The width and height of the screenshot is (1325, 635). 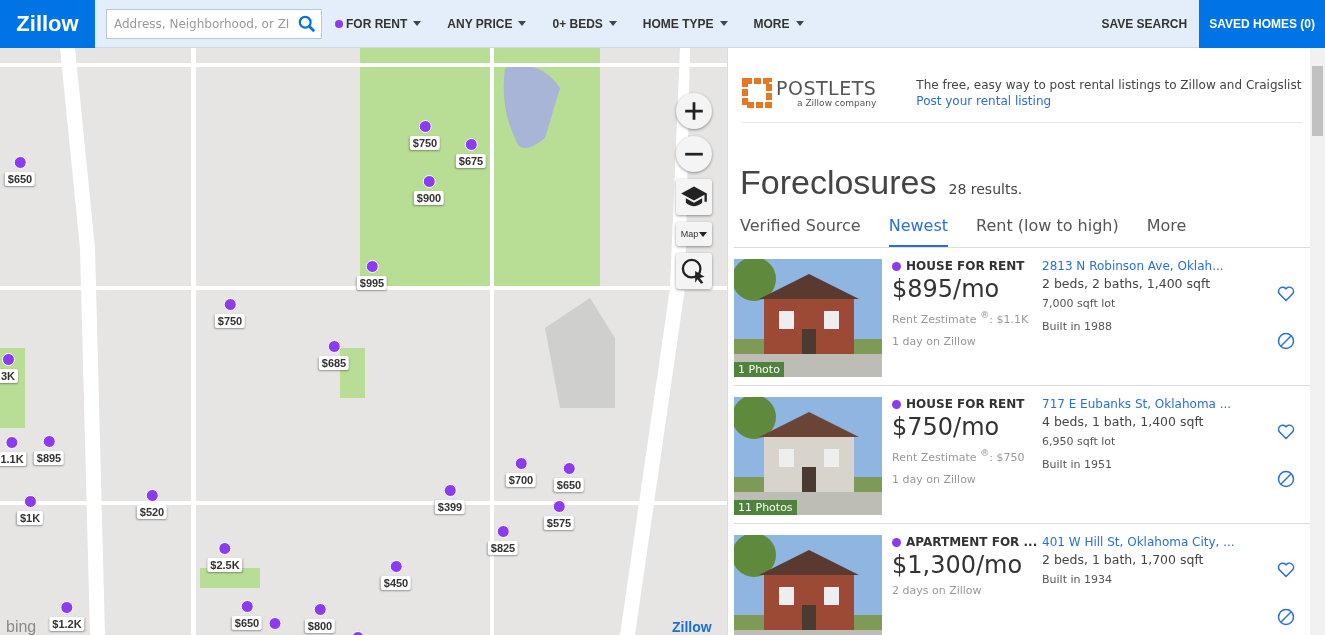 I want to click on minus-icon, so click(x=694, y=154).